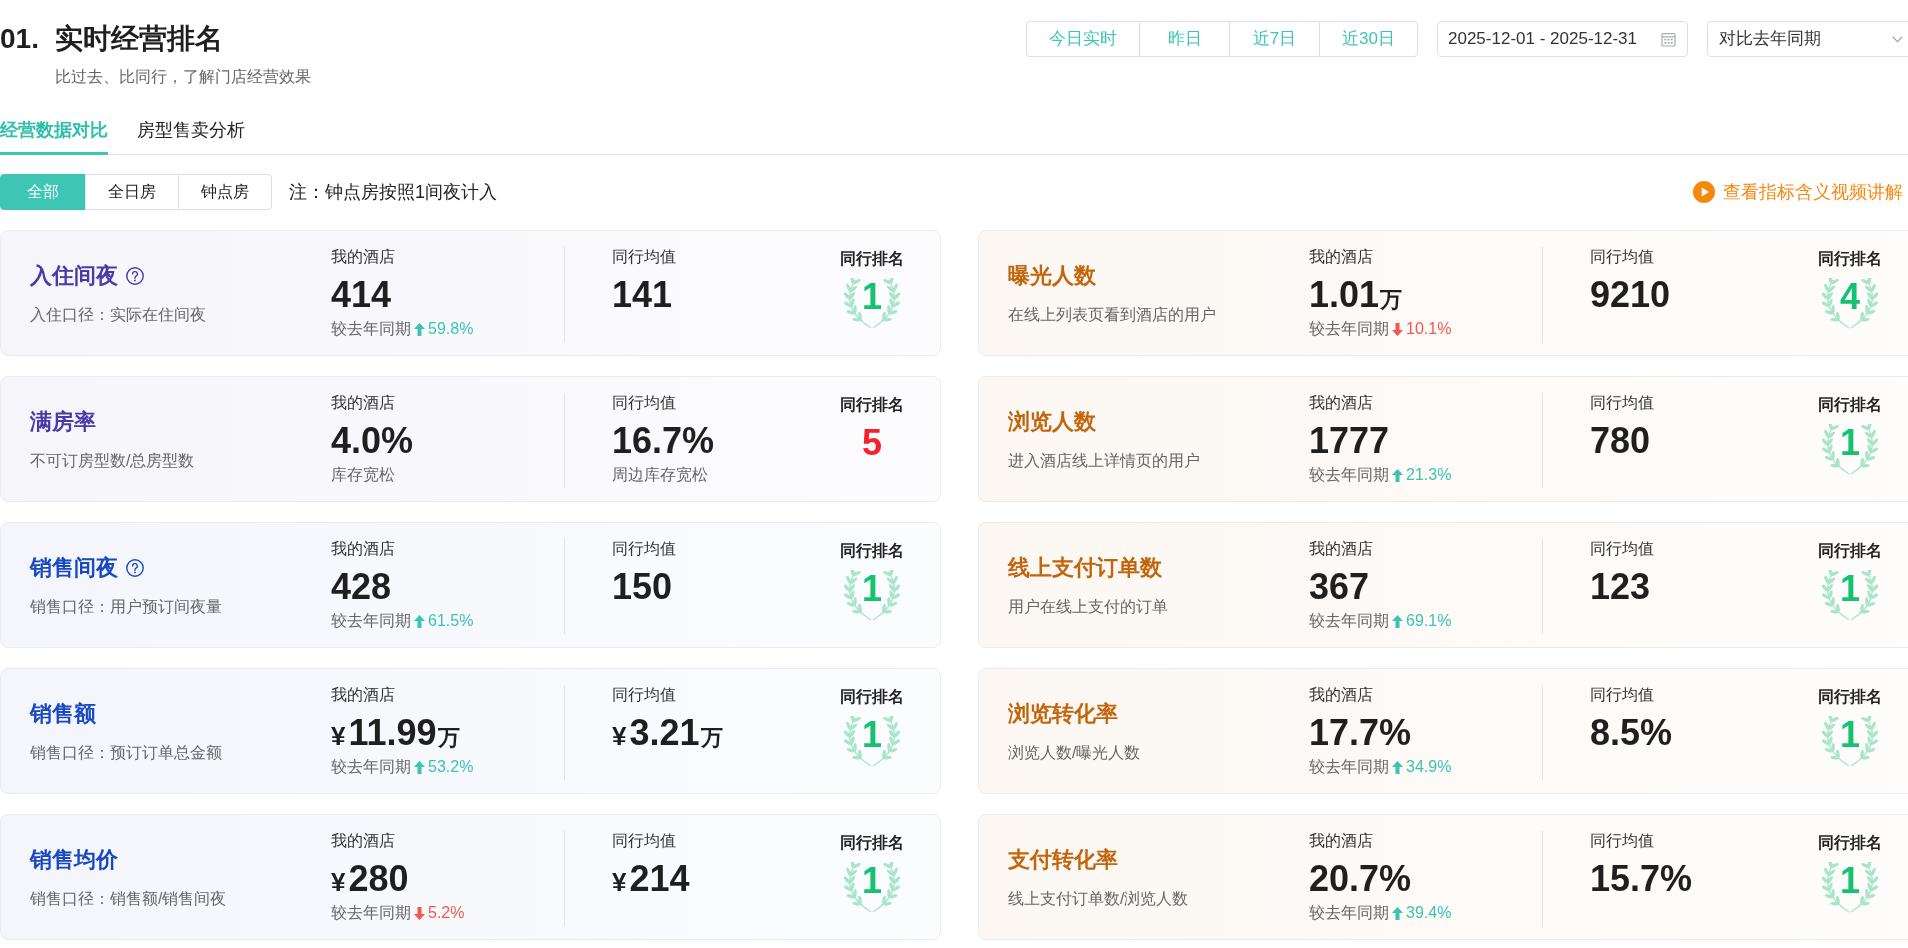 The image size is (1908, 948). Describe the element at coordinates (451, 621) in the screenshot. I see `change-percent: 61.5%` at that location.